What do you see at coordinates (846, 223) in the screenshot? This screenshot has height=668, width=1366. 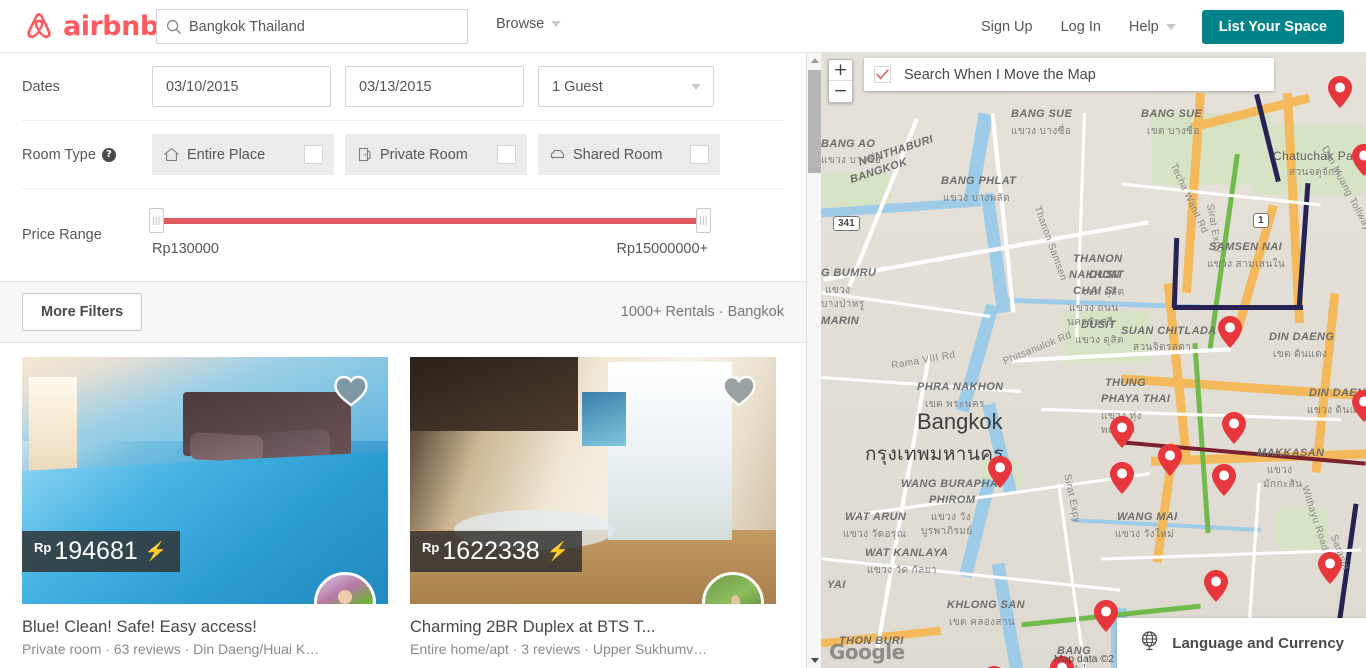 I see `highway-shield: 341` at bounding box center [846, 223].